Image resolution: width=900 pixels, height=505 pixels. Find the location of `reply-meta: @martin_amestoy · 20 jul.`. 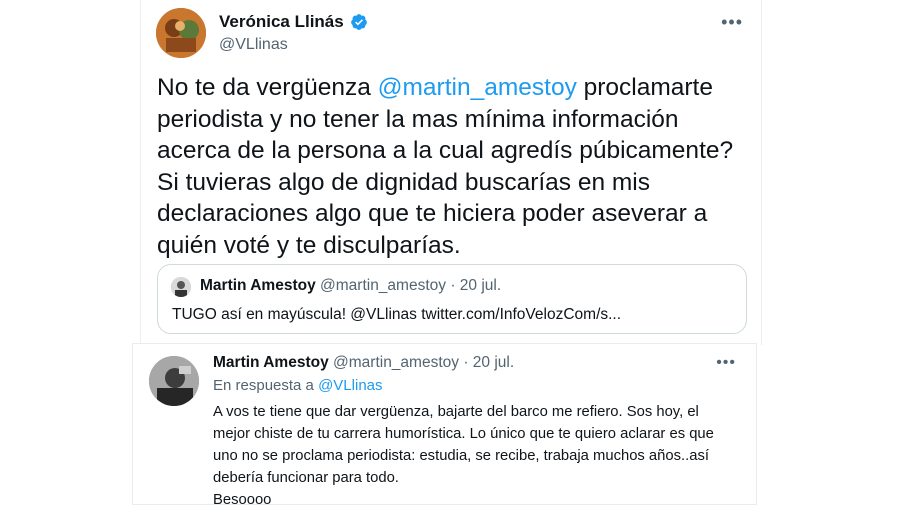

reply-meta: @martin_amestoy · 20 jul. is located at coordinates (421, 362).